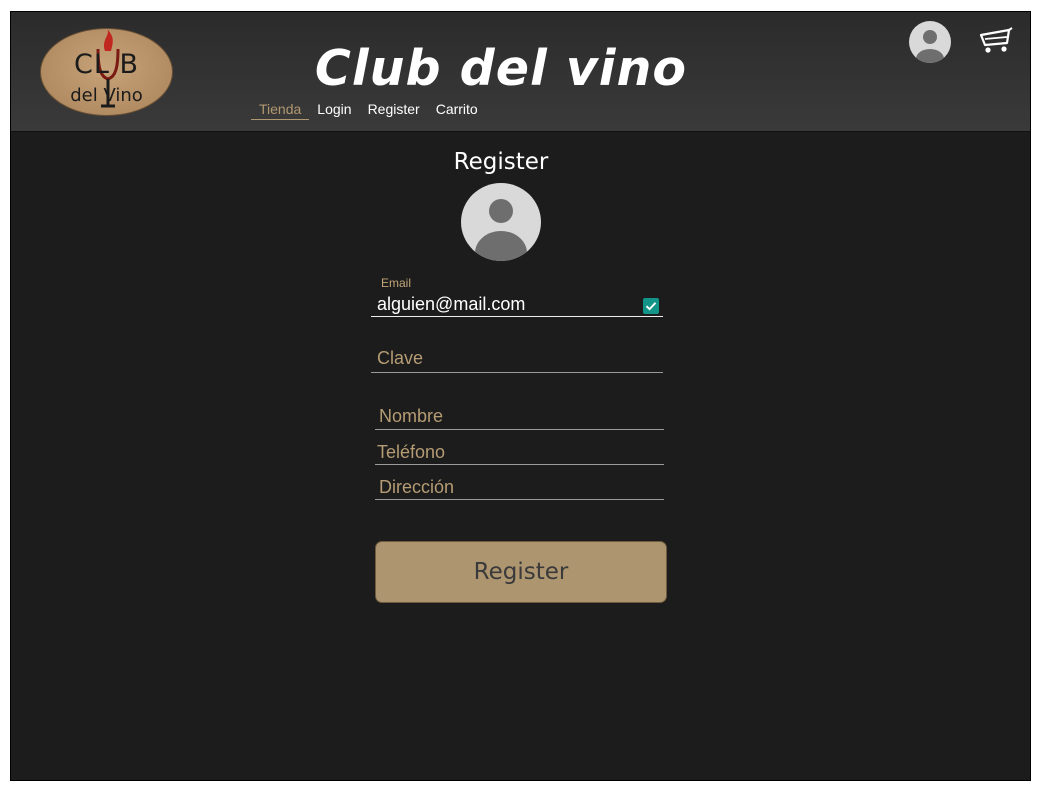  I want to click on logo-top-text: CL B, so click(106, 64).